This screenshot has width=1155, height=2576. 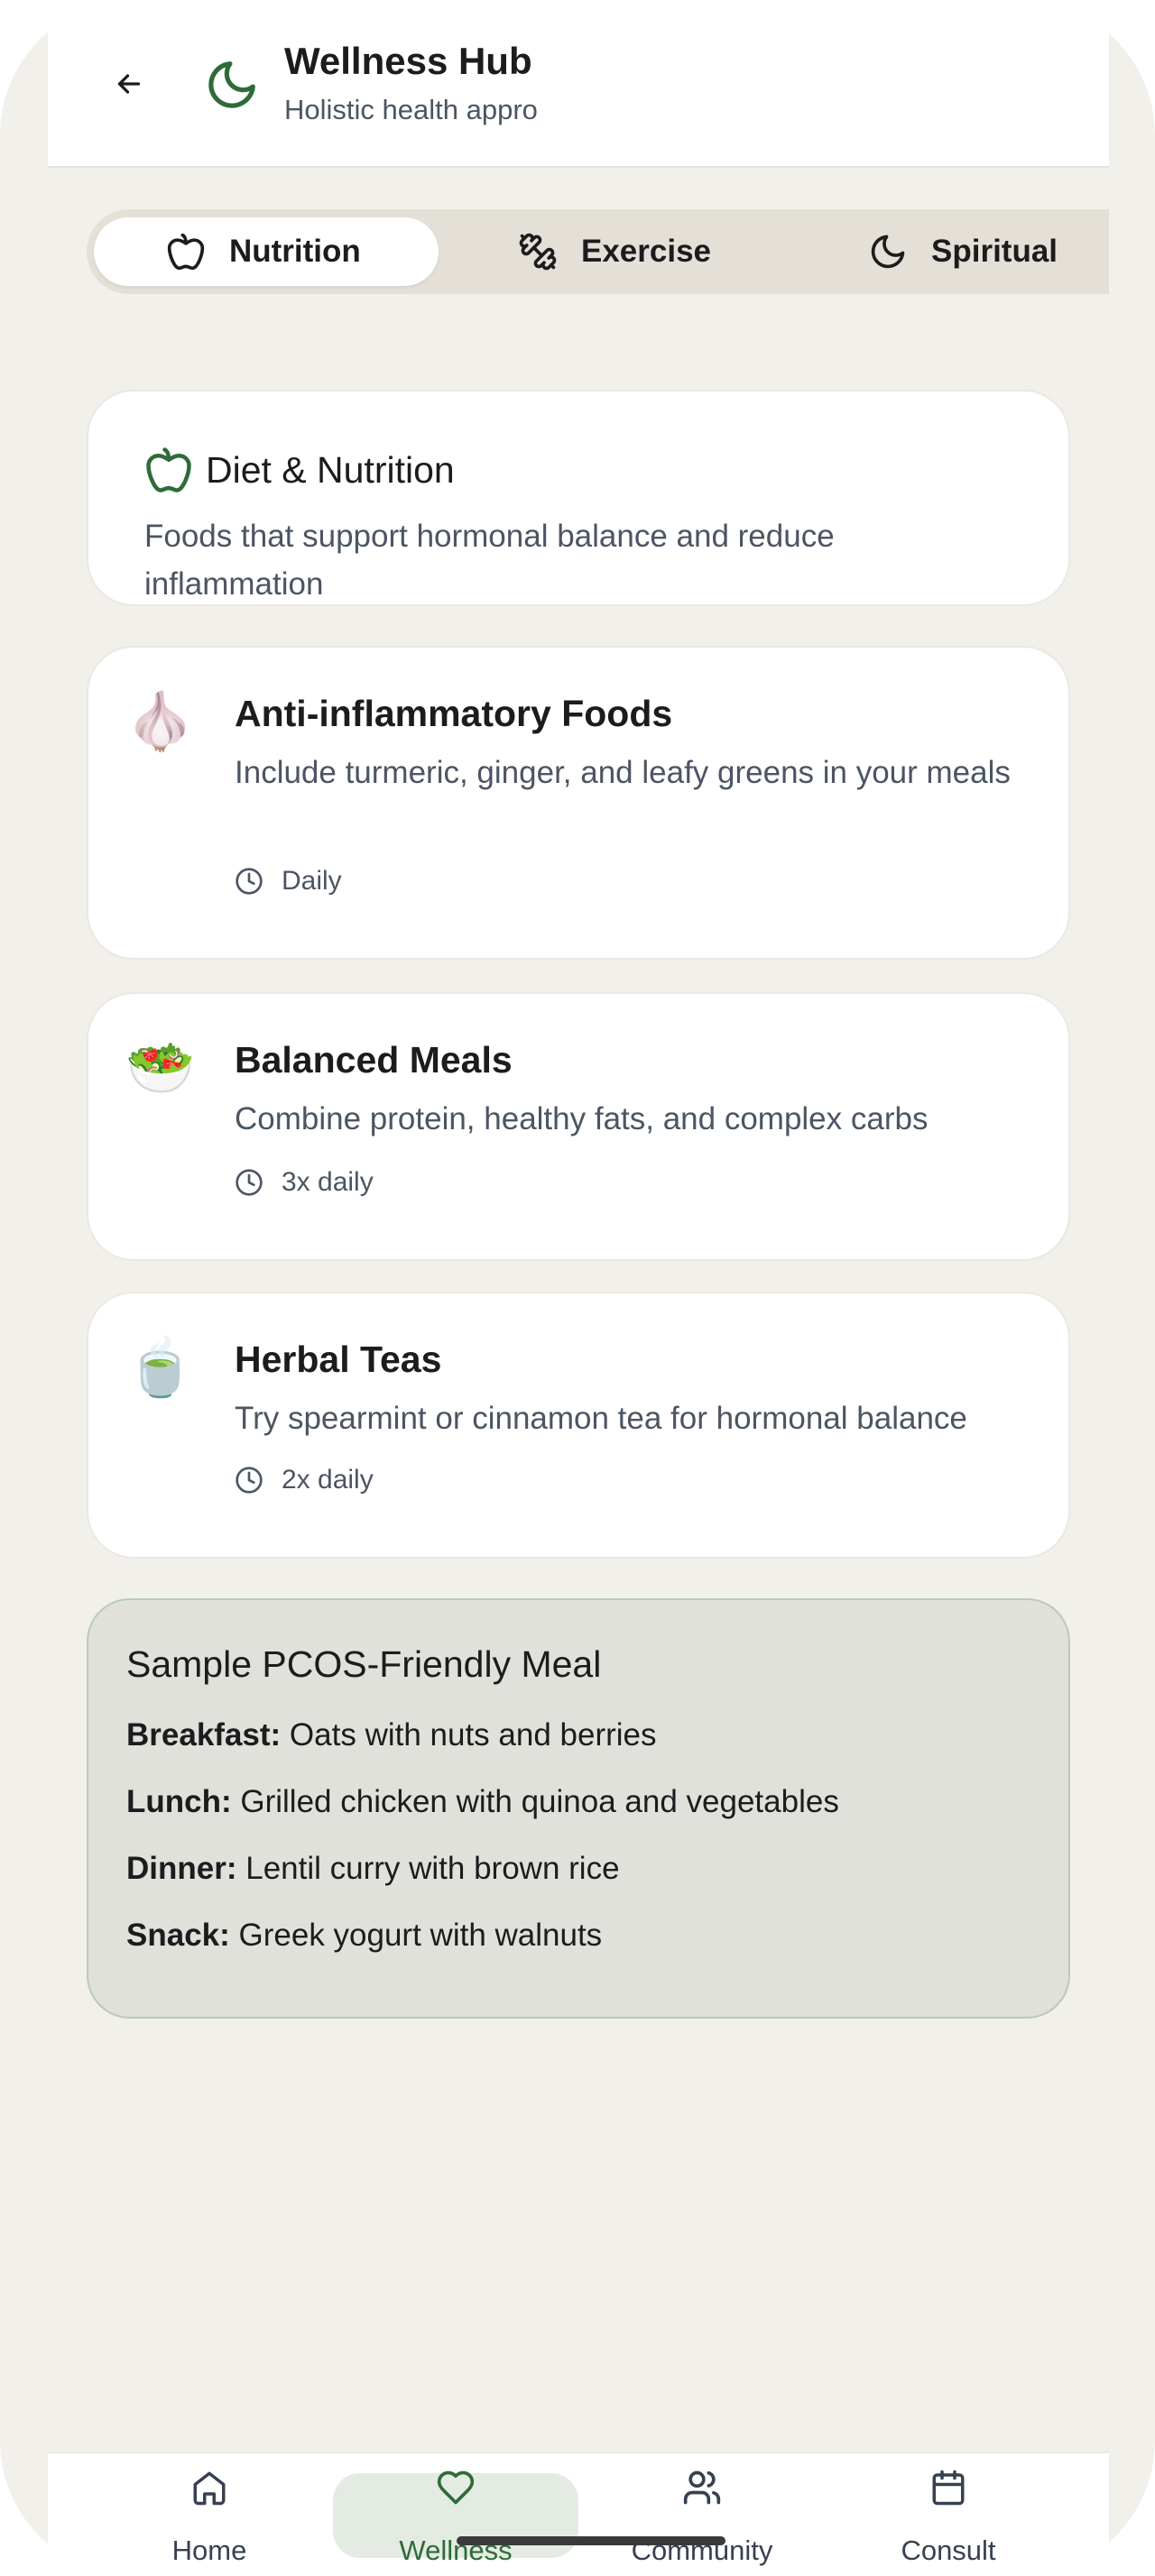 I want to click on frequency-label: 3x daily, so click(x=328, y=1182).